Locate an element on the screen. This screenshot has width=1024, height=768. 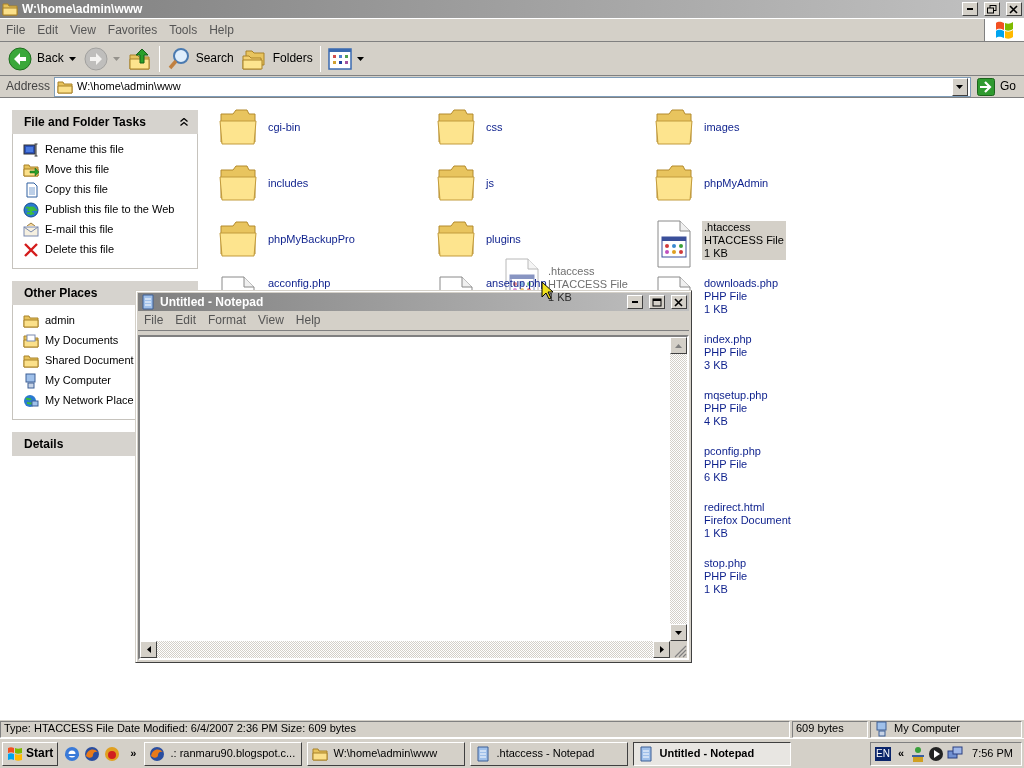
task-link: Copy this file is located at coordinates (65, 190).